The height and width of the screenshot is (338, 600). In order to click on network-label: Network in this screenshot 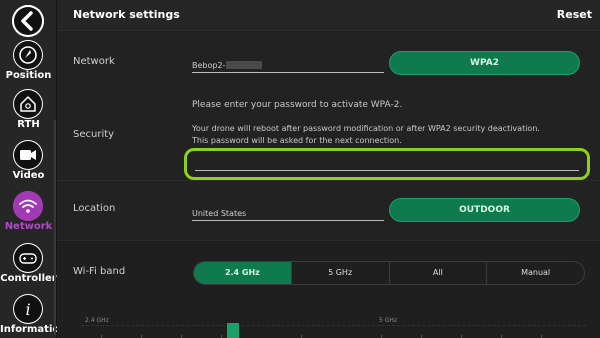, I will do `click(94, 61)`.